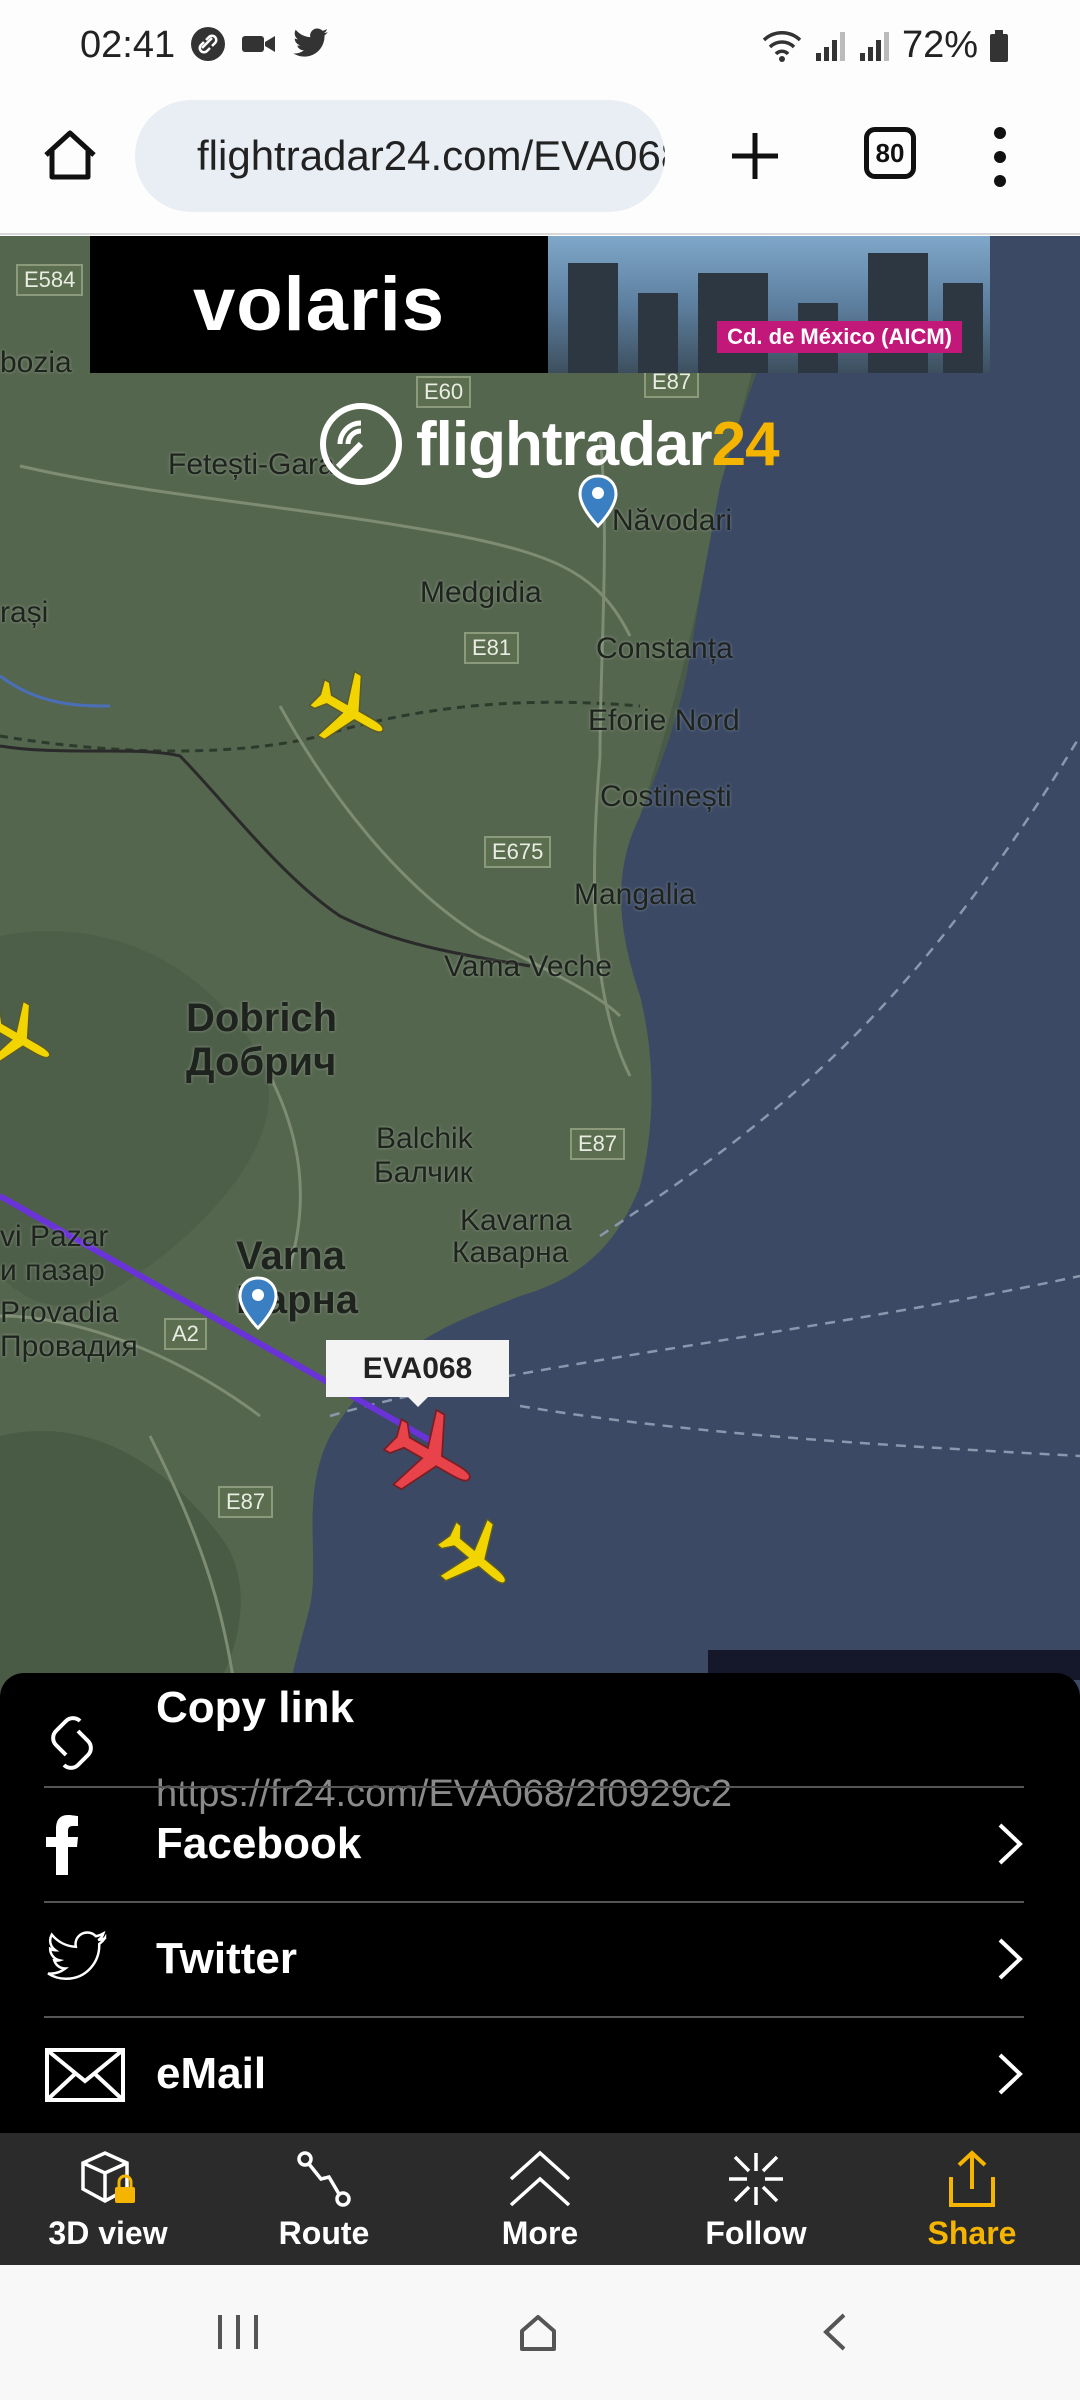 The image size is (1080, 2400). I want to click on home-nav-icon, so click(538, 2332).